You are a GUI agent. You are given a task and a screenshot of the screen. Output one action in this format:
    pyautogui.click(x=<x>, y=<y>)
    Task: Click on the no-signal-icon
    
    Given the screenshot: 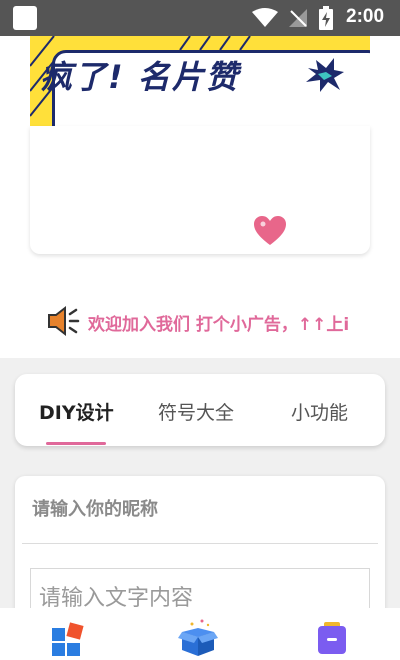 What is the action you would take?
    pyautogui.click(x=298, y=18)
    